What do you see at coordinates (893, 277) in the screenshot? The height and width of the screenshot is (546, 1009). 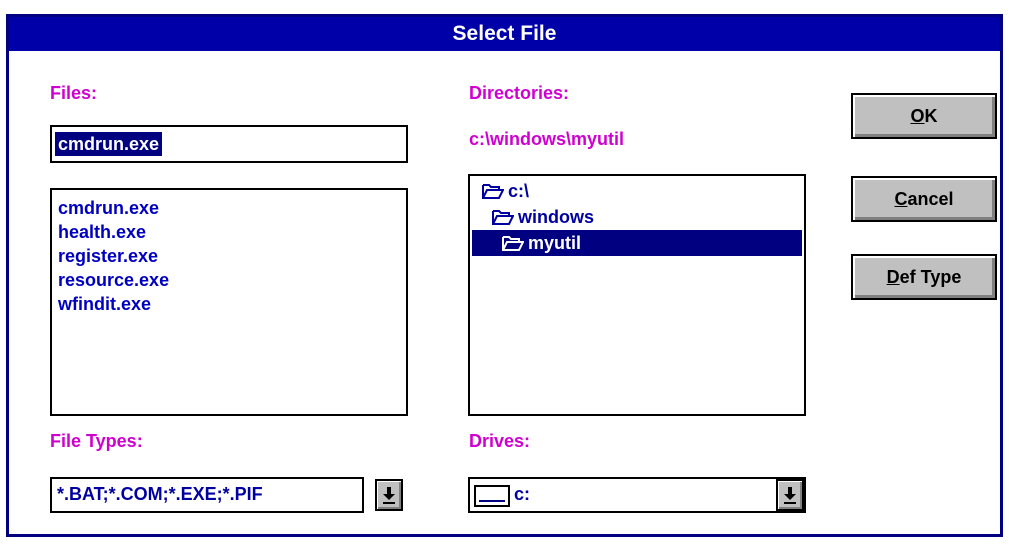 I see `def-type-accelerator: D` at bounding box center [893, 277].